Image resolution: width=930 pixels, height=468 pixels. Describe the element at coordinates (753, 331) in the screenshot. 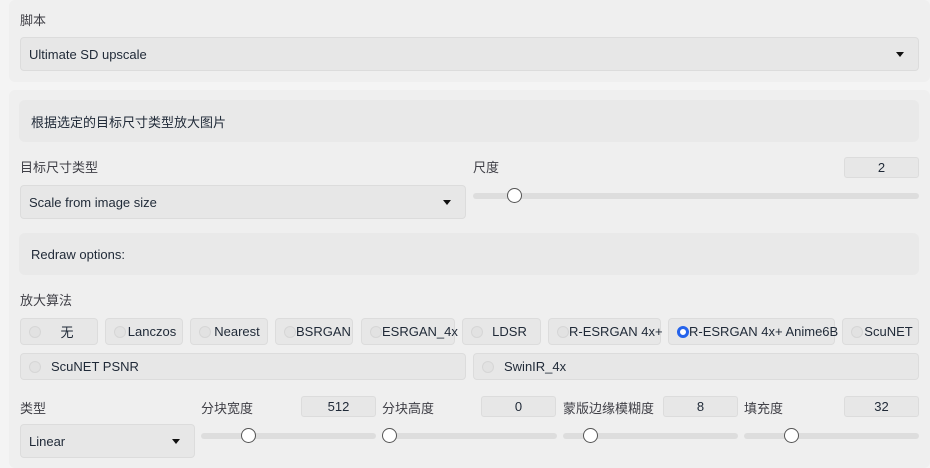

I see `upscaler-option-r-esrgan-4x-anime6b: R-ESRGAN 4x+ Anime6B` at that location.